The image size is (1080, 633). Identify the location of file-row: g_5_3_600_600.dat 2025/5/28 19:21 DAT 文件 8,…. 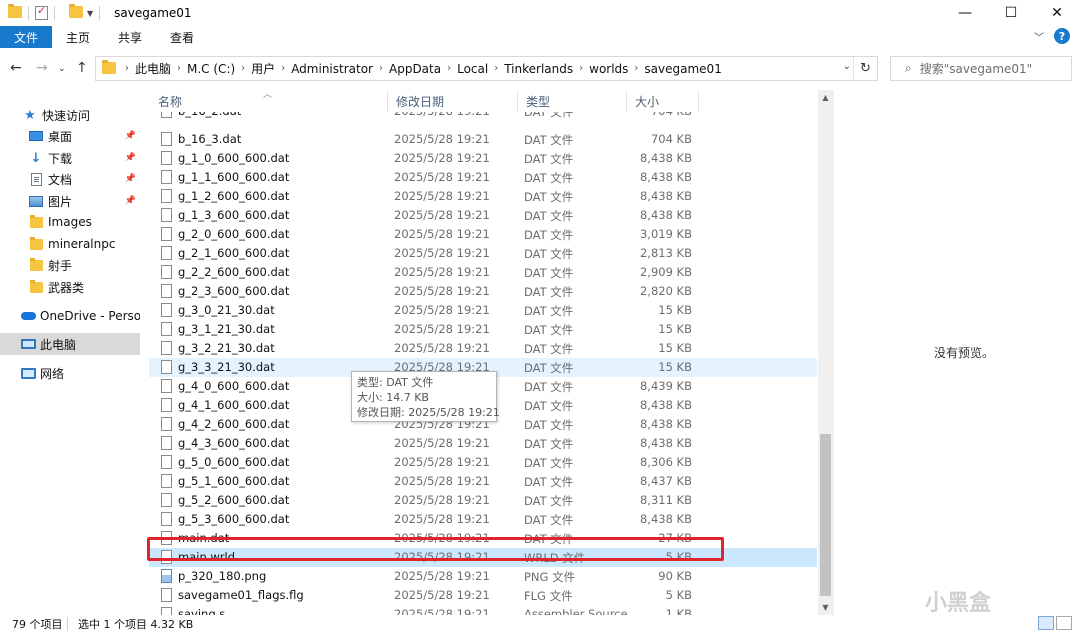
(483, 519).